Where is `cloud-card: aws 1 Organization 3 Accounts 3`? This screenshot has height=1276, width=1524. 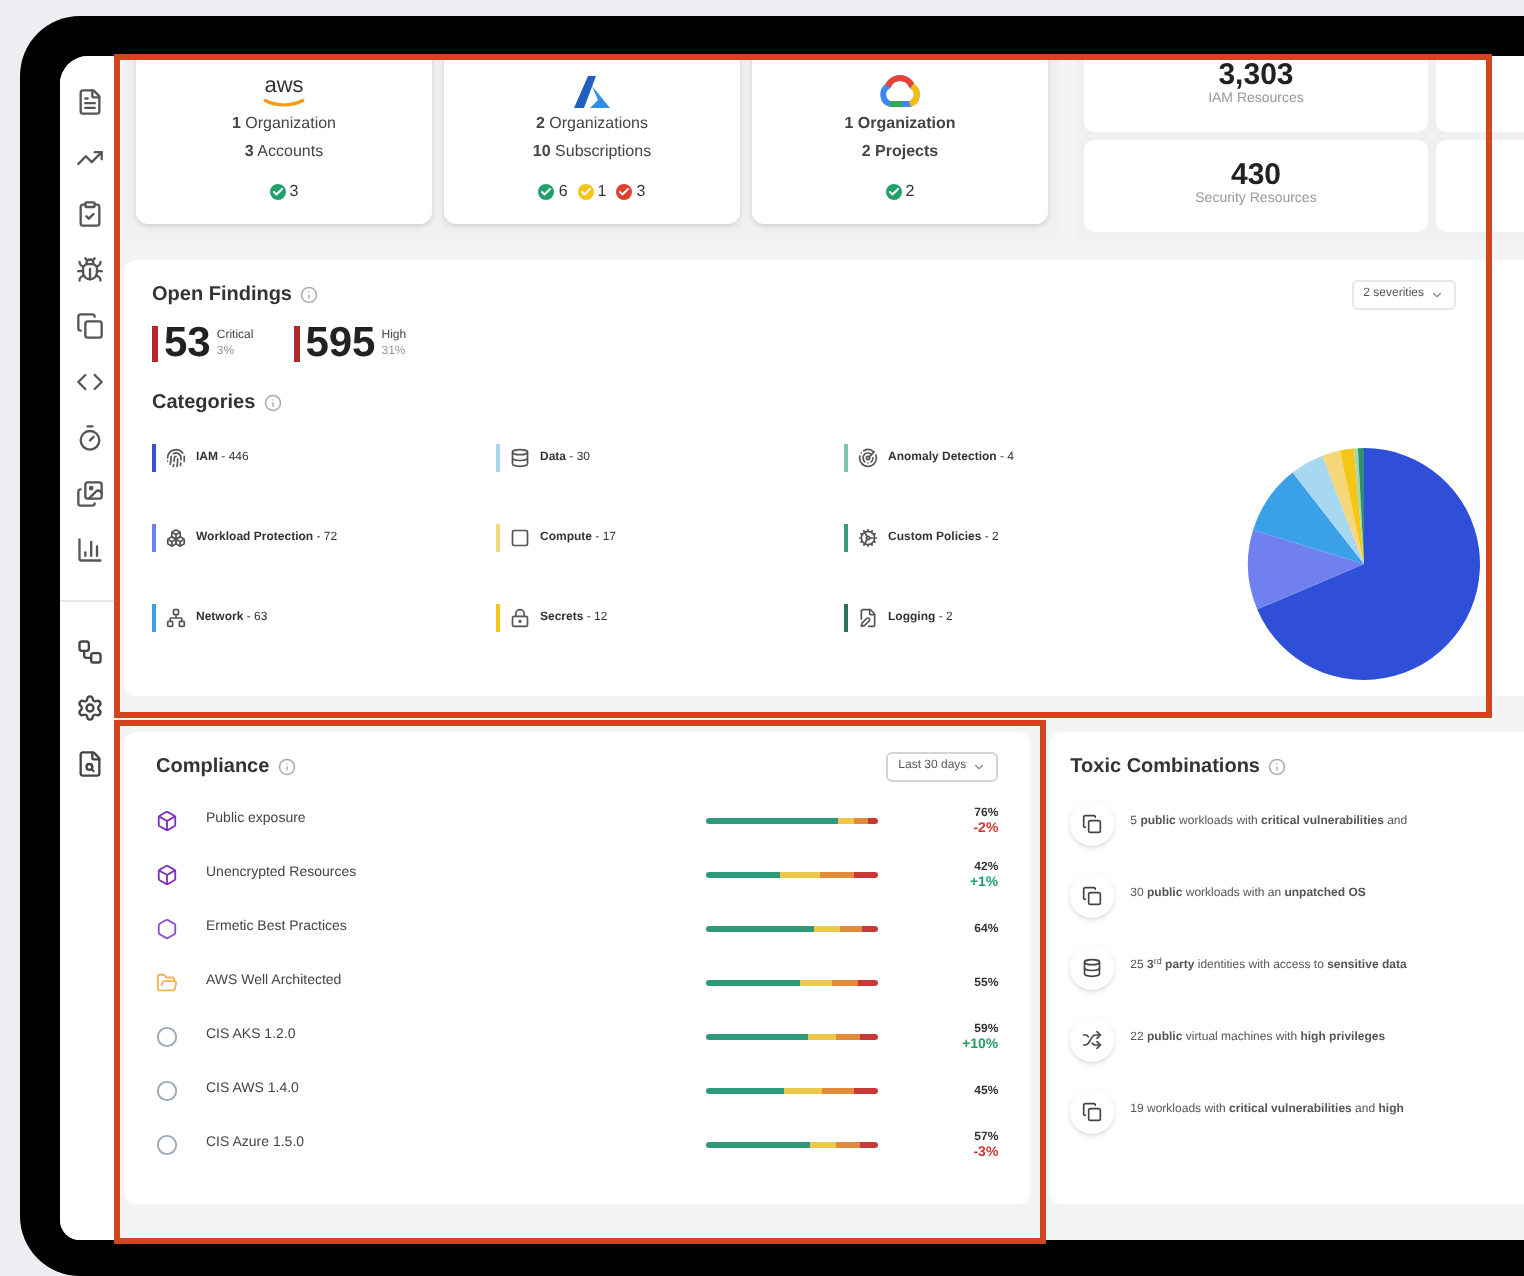 cloud-card: aws 1 Organization 3 Accounts 3 is located at coordinates (284, 140).